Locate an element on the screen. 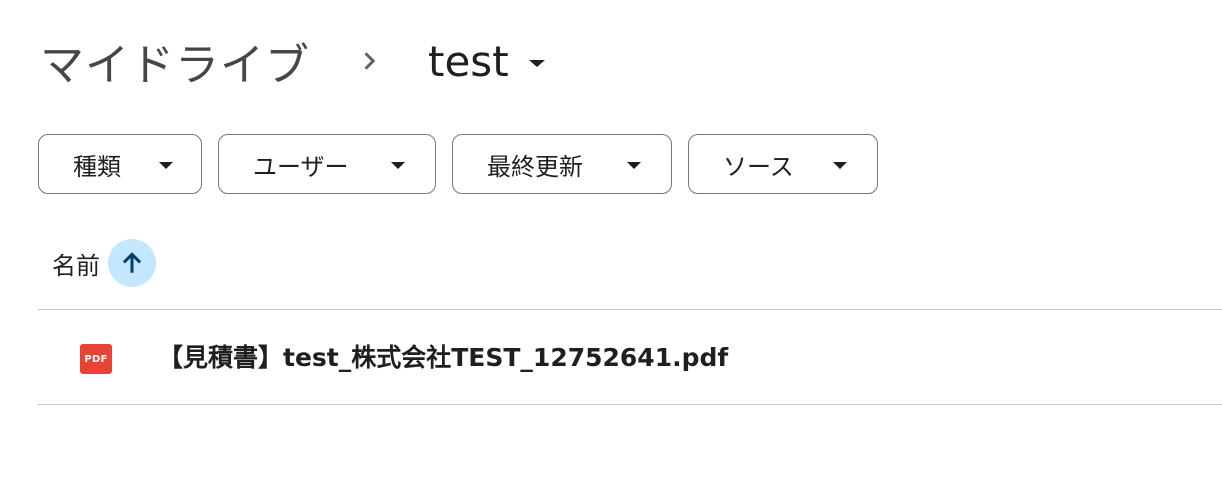  arrow-up-icon is located at coordinates (132, 262).